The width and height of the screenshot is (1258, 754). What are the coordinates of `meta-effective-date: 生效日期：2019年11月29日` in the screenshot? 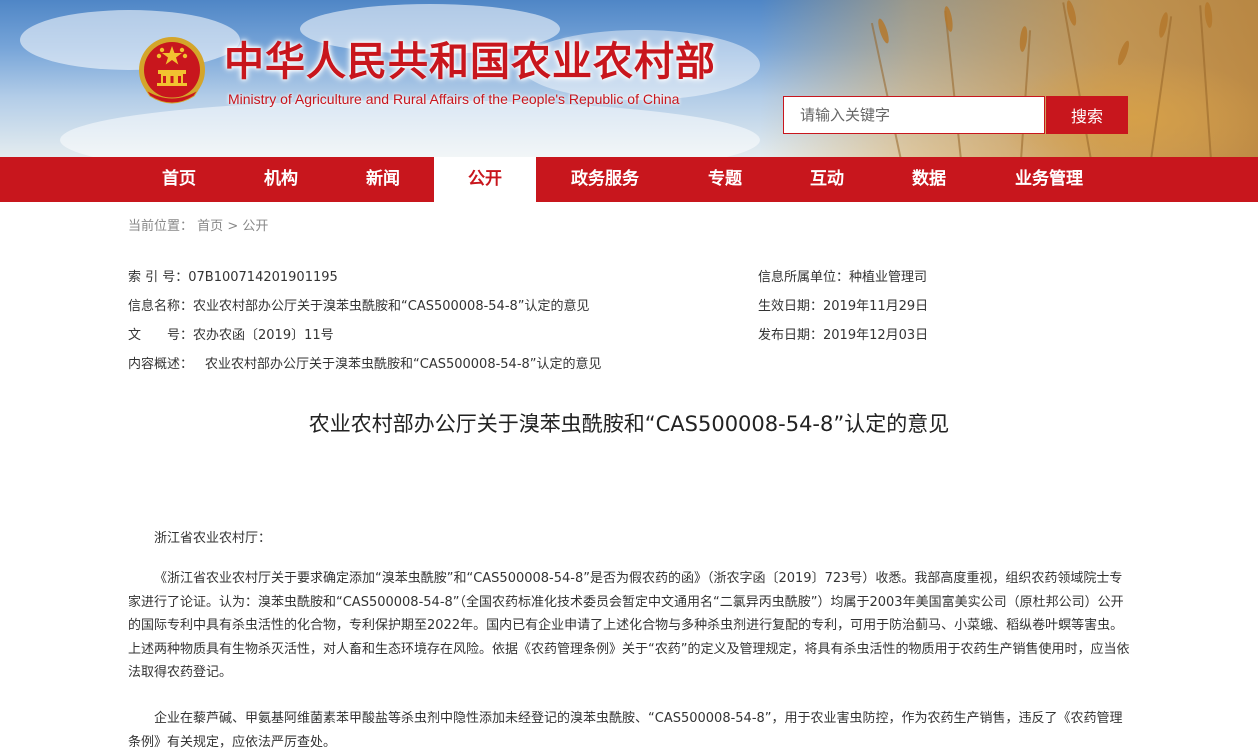 It's located at (843, 304).